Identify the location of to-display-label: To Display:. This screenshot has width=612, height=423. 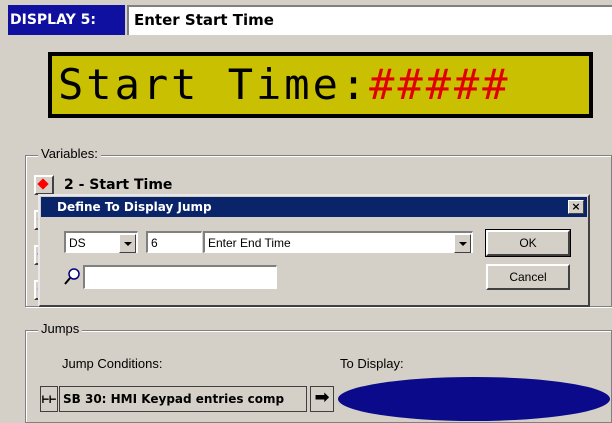
(372, 363).